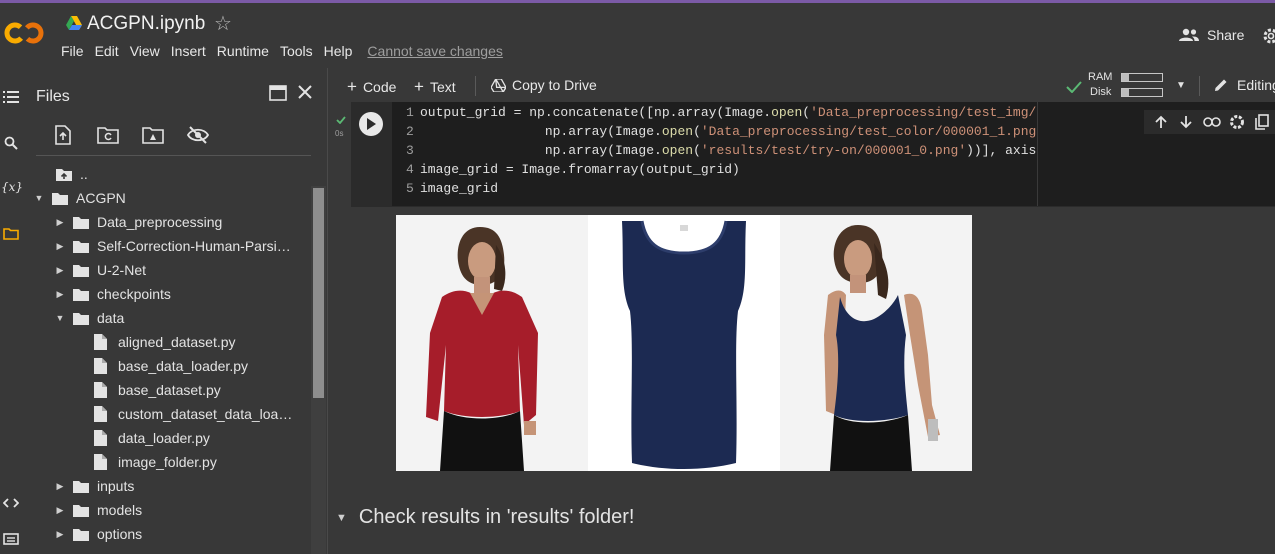 This screenshot has width=1275, height=554. What do you see at coordinates (544, 85) in the screenshot?
I see `copy-to-drive-button: Copy to Drive` at bounding box center [544, 85].